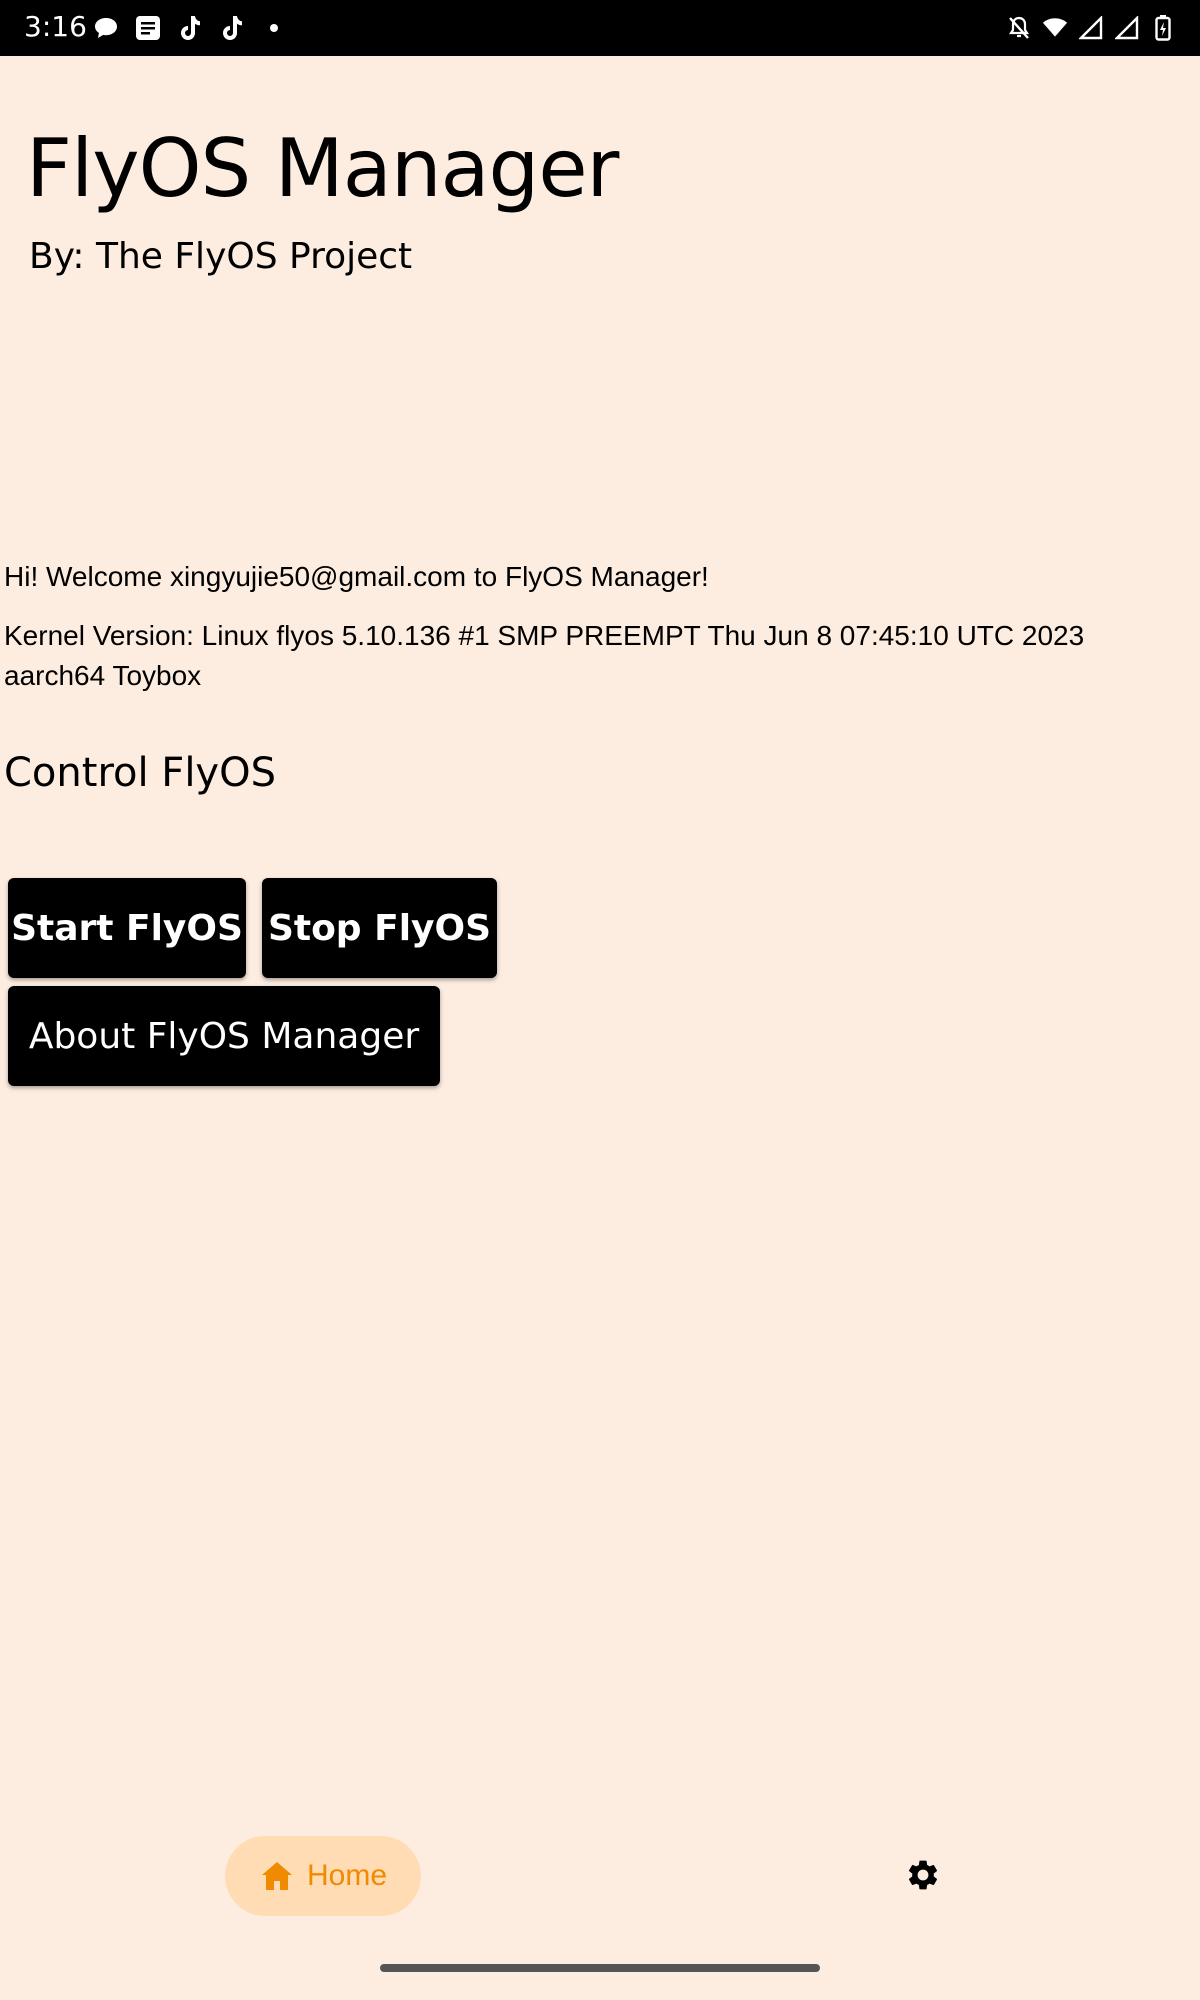  I want to click on news-icon, so click(148, 28).